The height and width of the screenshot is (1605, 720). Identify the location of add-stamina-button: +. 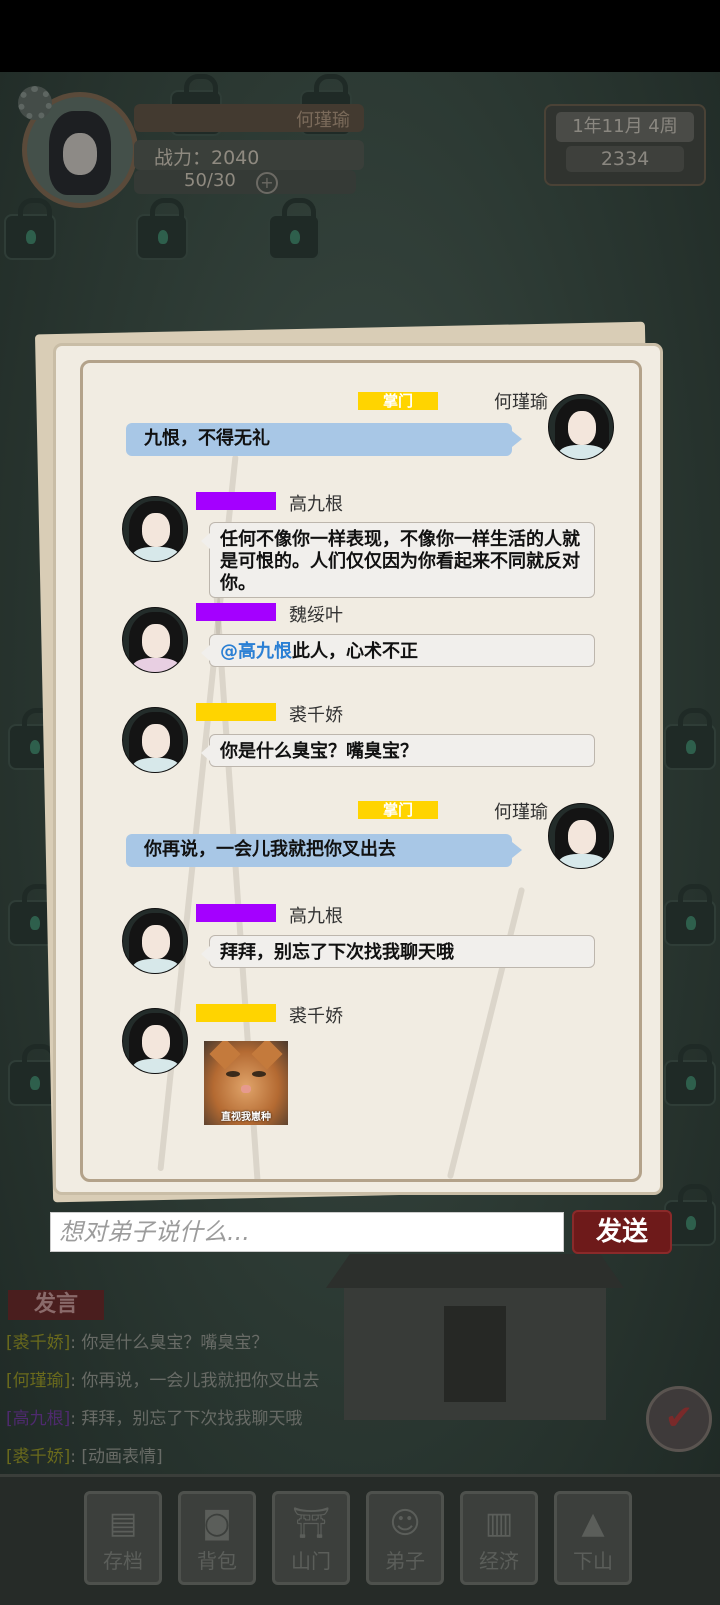
(267, 183).